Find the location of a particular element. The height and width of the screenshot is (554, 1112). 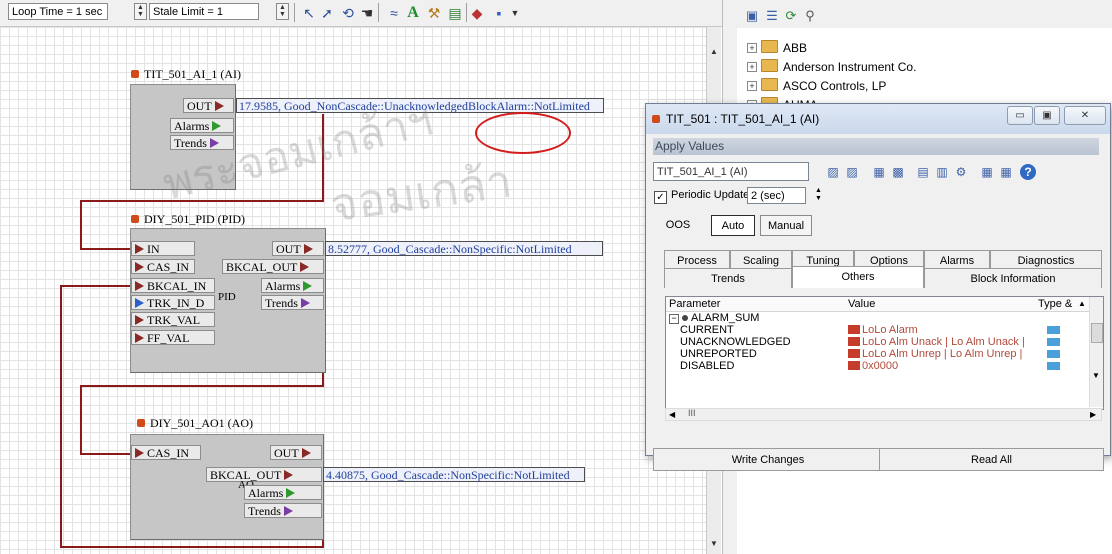

read-all-button: Read All is located at coordinates (991, 459).